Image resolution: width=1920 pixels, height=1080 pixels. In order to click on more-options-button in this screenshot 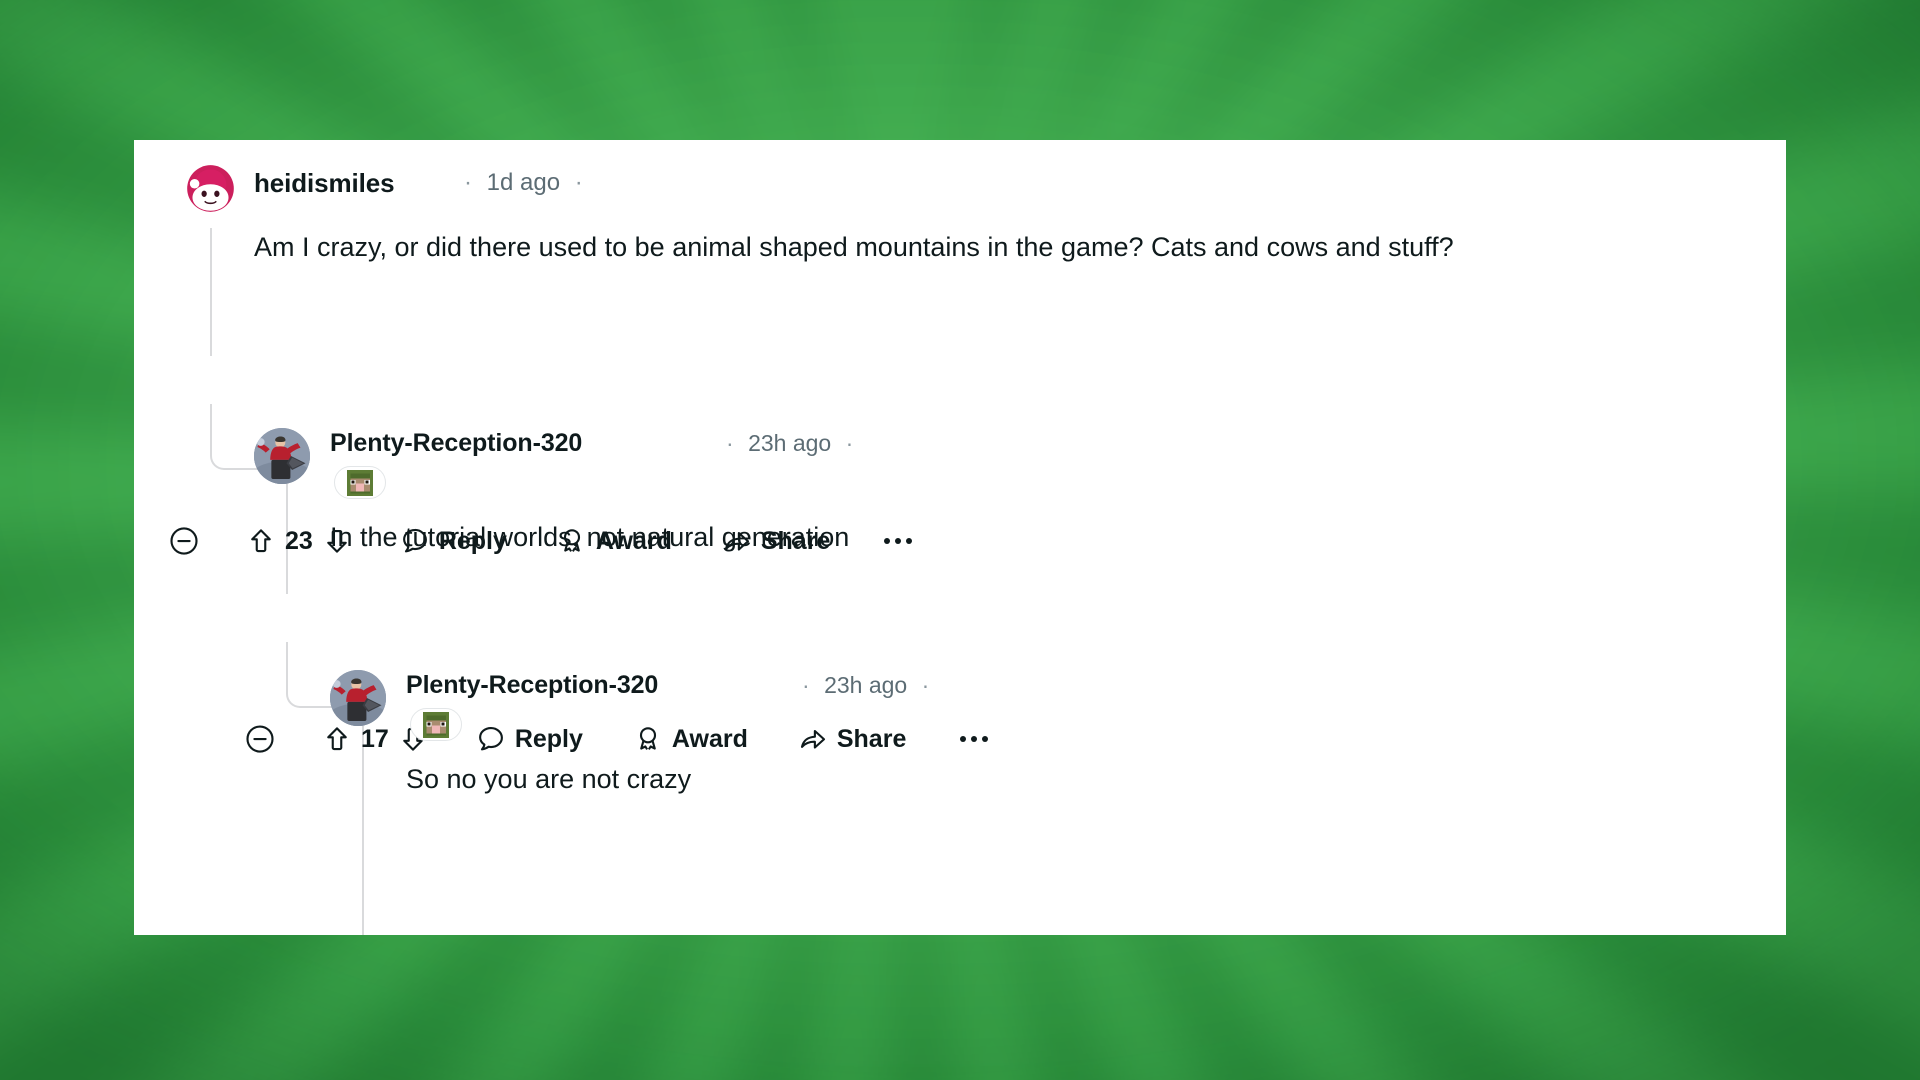, I will do `click(974, 739)`.